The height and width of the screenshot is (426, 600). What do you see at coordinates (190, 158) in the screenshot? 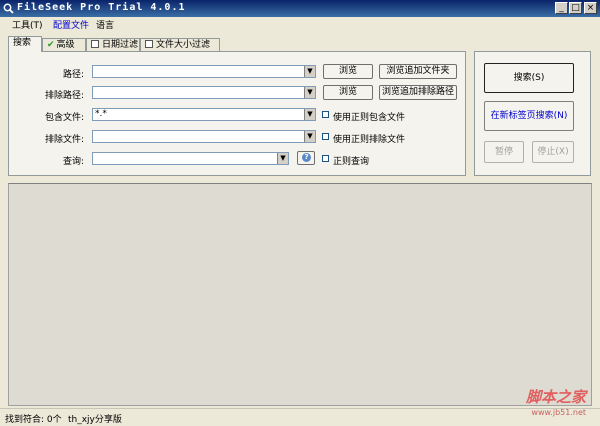
I see `query-combo: ▼` at bounding box center [190, 158].